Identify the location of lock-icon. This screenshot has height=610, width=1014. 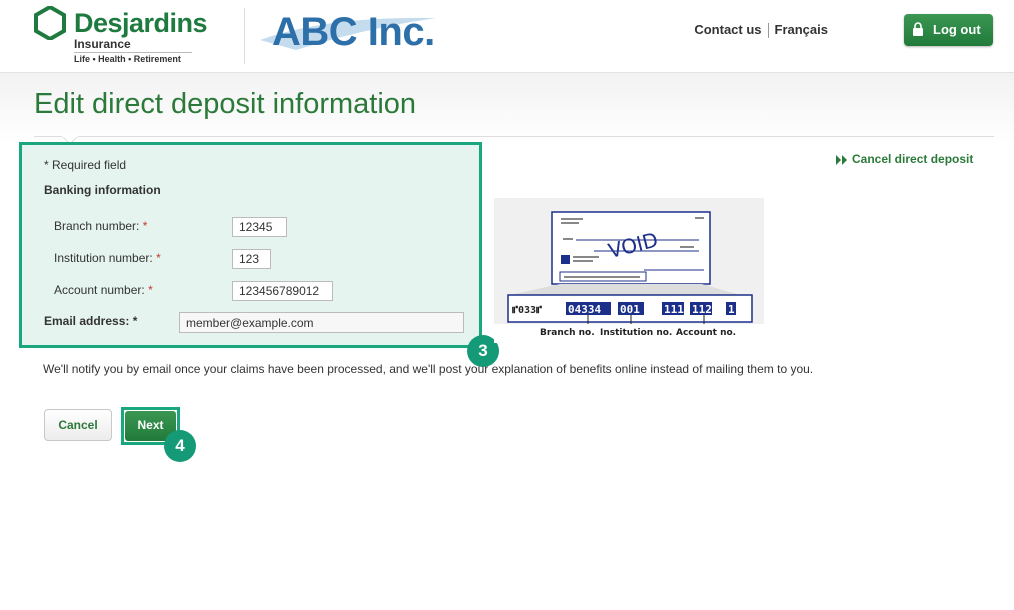
(918, 29).